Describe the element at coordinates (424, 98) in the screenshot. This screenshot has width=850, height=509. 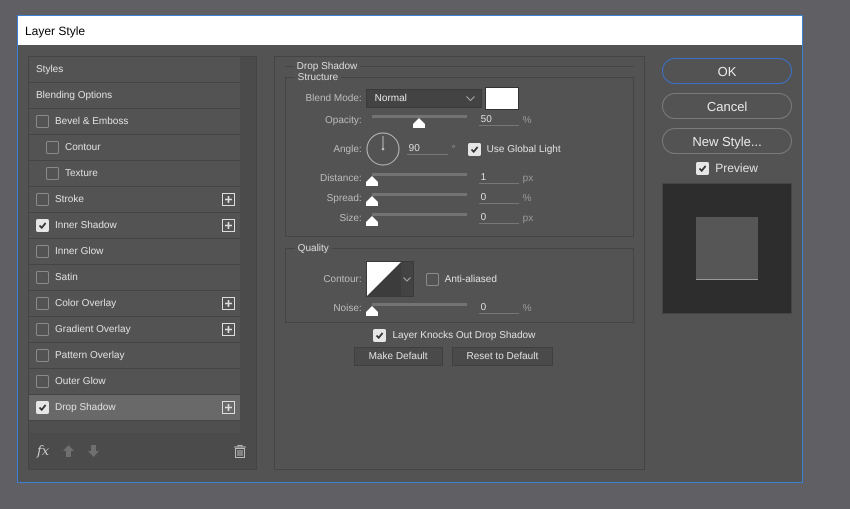
I see `blend-mode-dropdown: Normal` at that location.